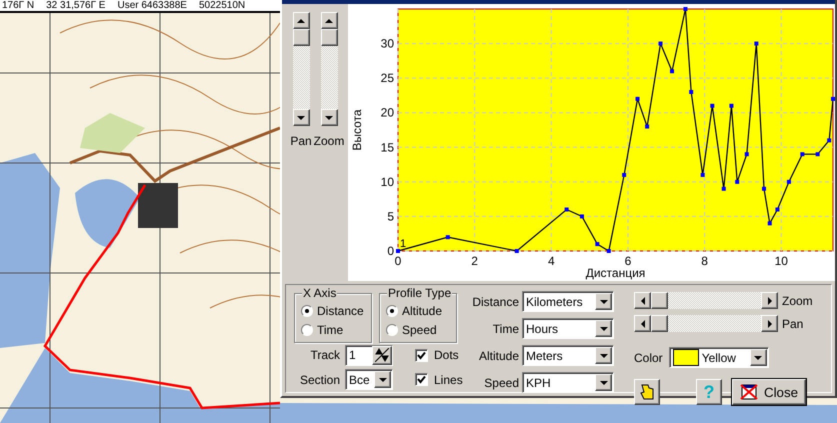 The image size is (837, 423). Describe the element at coordinates (222, 5) in the screenshot. I see `user-north-text: 5022510N` at that location.